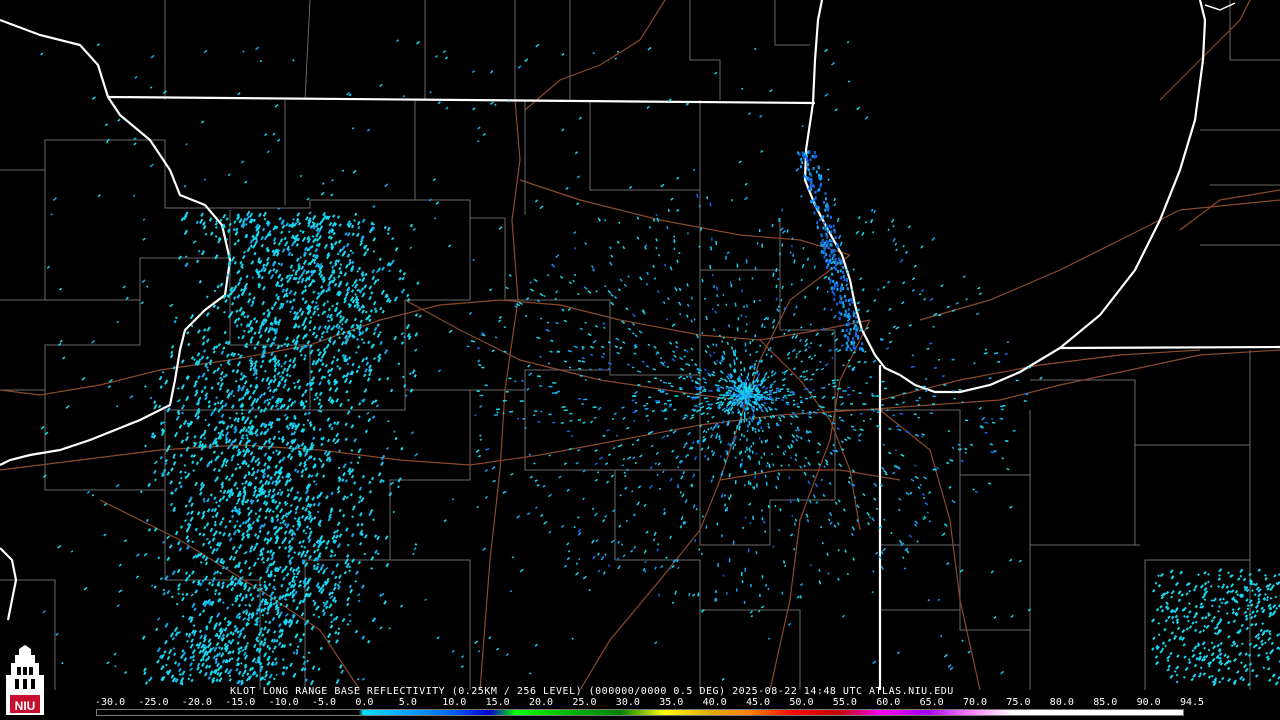 This screenshot has width=1280, height=720. What do you see at coordinates (497, 702) in the screenshot?
I see `scale-label: 15.0` at bounding box center [497, 702].